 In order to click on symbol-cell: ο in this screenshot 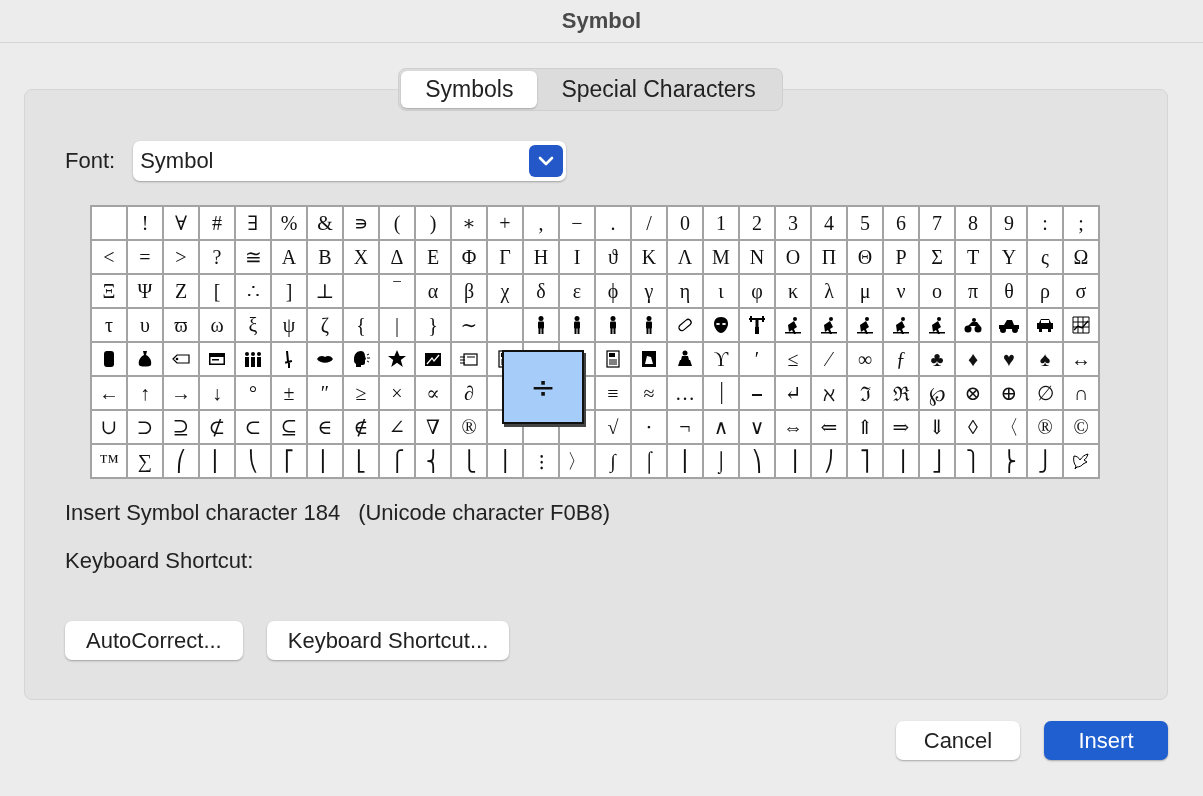, I will do `click(937, 291)`.